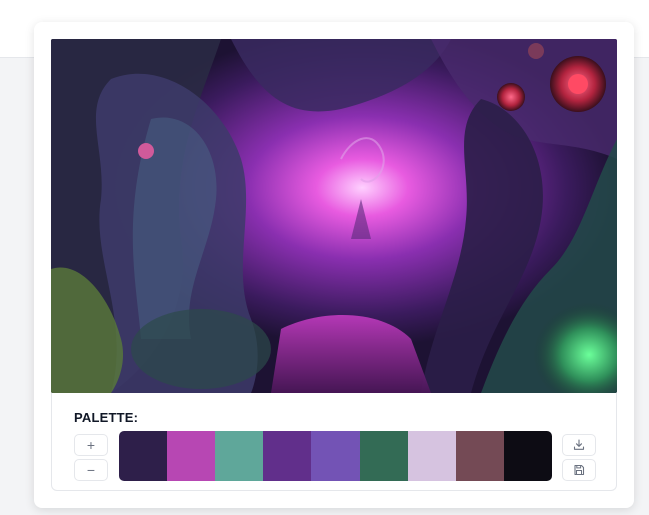 This screenshot has width=649, height=515. Describe the element at coordinates (106, 417) in the screenshot. I see `palette-title: PALETTE:` at that location.